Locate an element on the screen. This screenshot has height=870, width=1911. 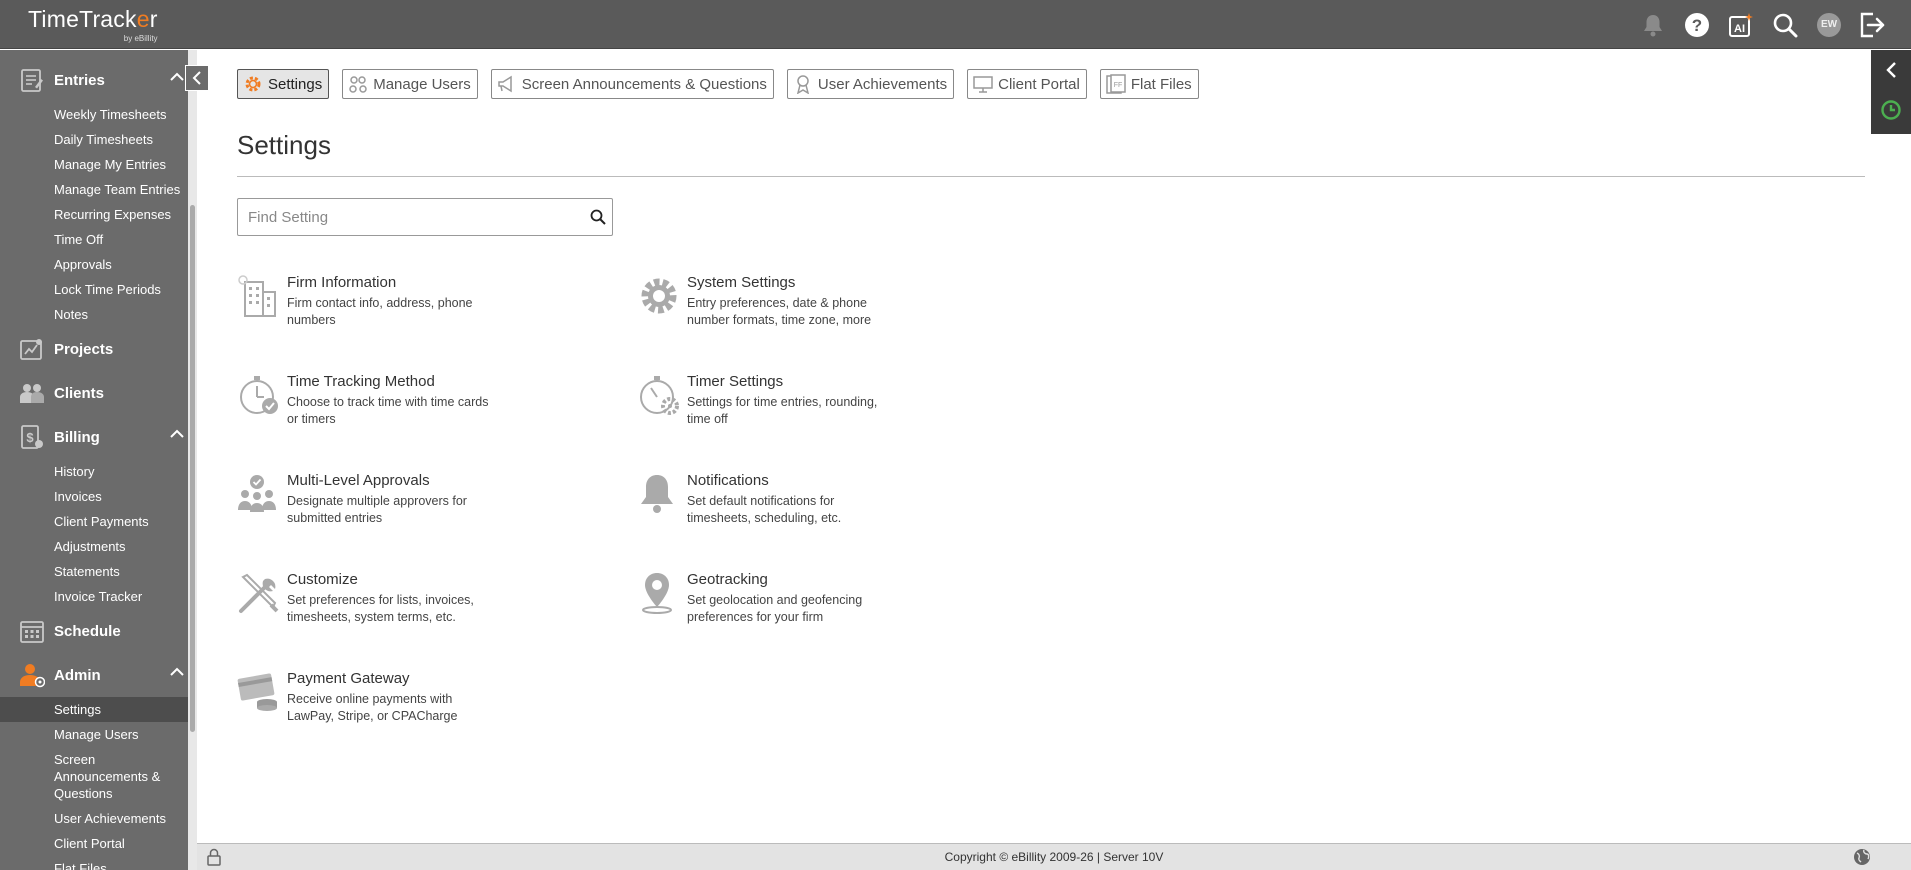
sidebar-item-invoice-tracker: Invoice Tracker is located at coordinates (94, 596).